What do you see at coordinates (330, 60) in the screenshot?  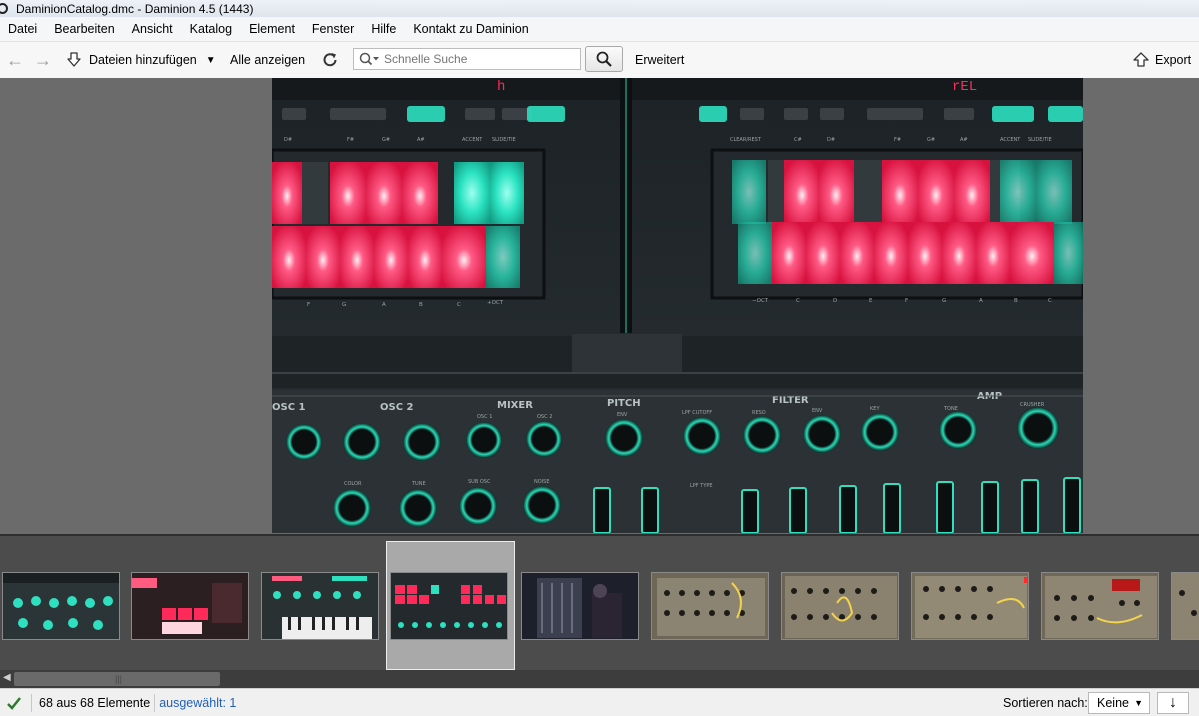 I see `refresh-icon` at bounding box center [330, 60].